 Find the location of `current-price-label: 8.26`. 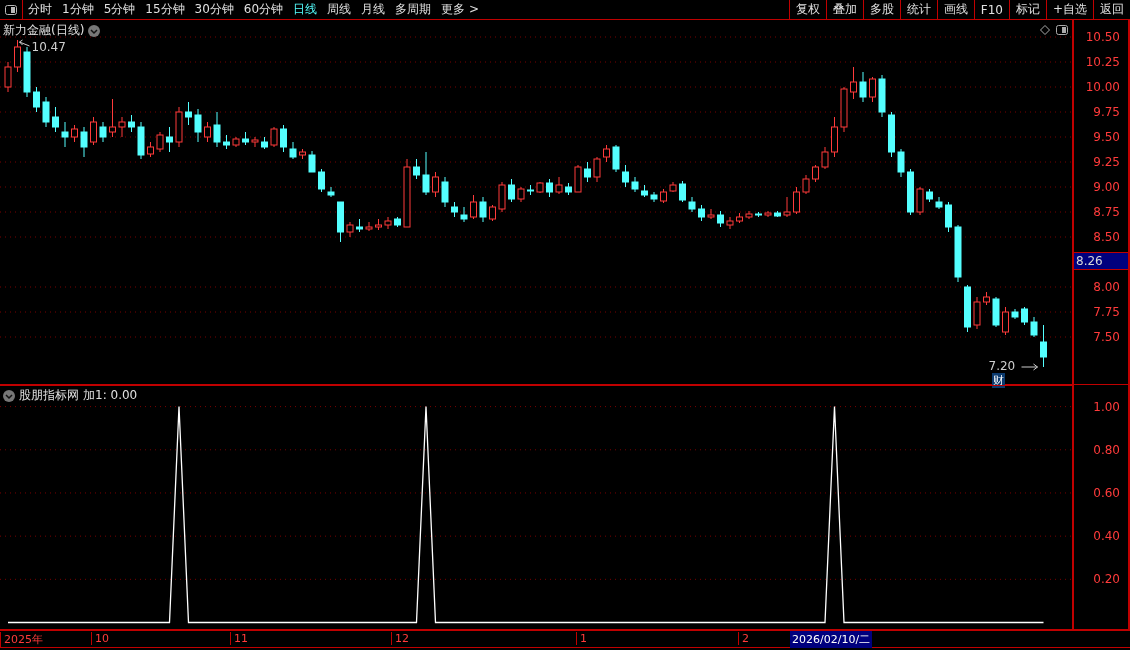

current-price-label: 8.26 is located at coordinates (1101, 261).